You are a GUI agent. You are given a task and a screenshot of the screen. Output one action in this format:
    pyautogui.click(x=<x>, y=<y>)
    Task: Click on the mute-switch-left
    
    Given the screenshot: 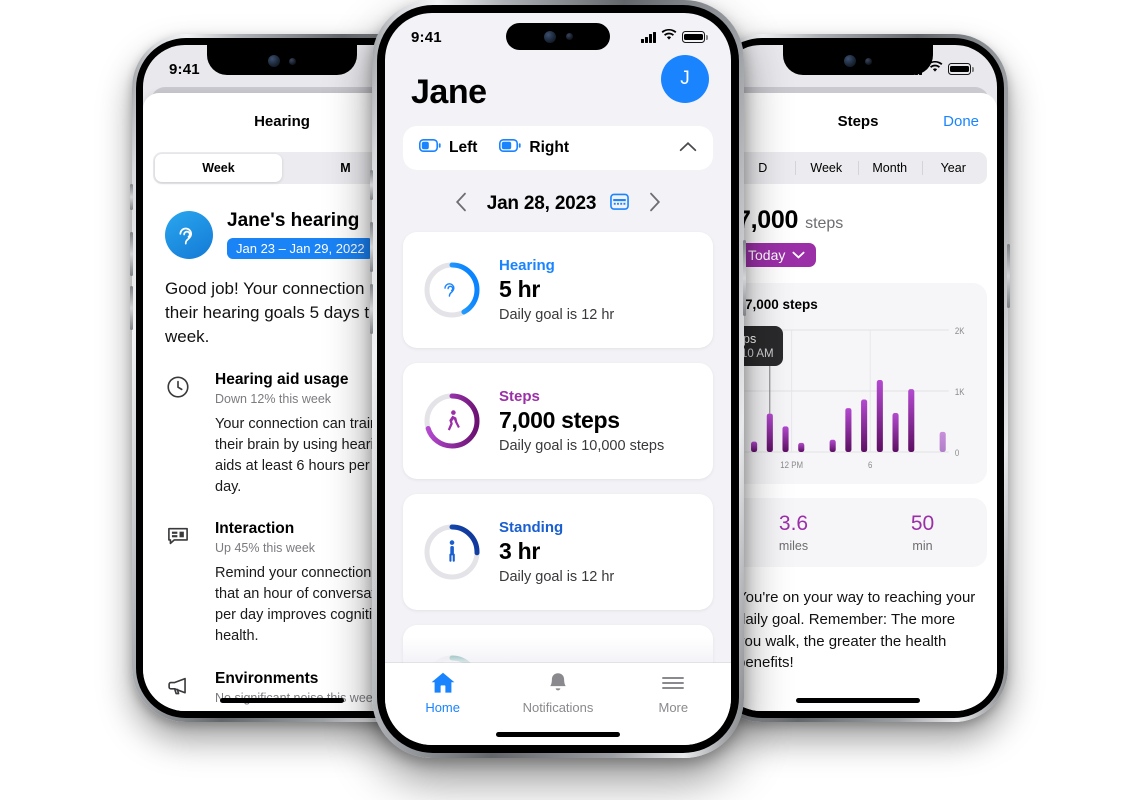 What is the action you would take?
    pyautogui.click(x=131, y=197)
    